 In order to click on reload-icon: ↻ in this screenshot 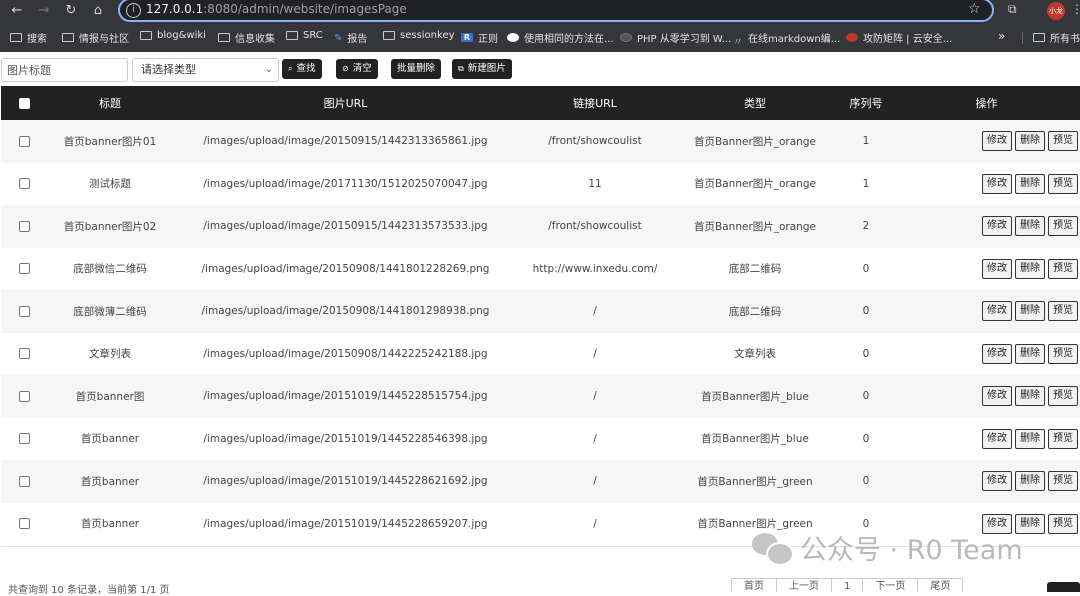, I will do `click(71, 11)`.